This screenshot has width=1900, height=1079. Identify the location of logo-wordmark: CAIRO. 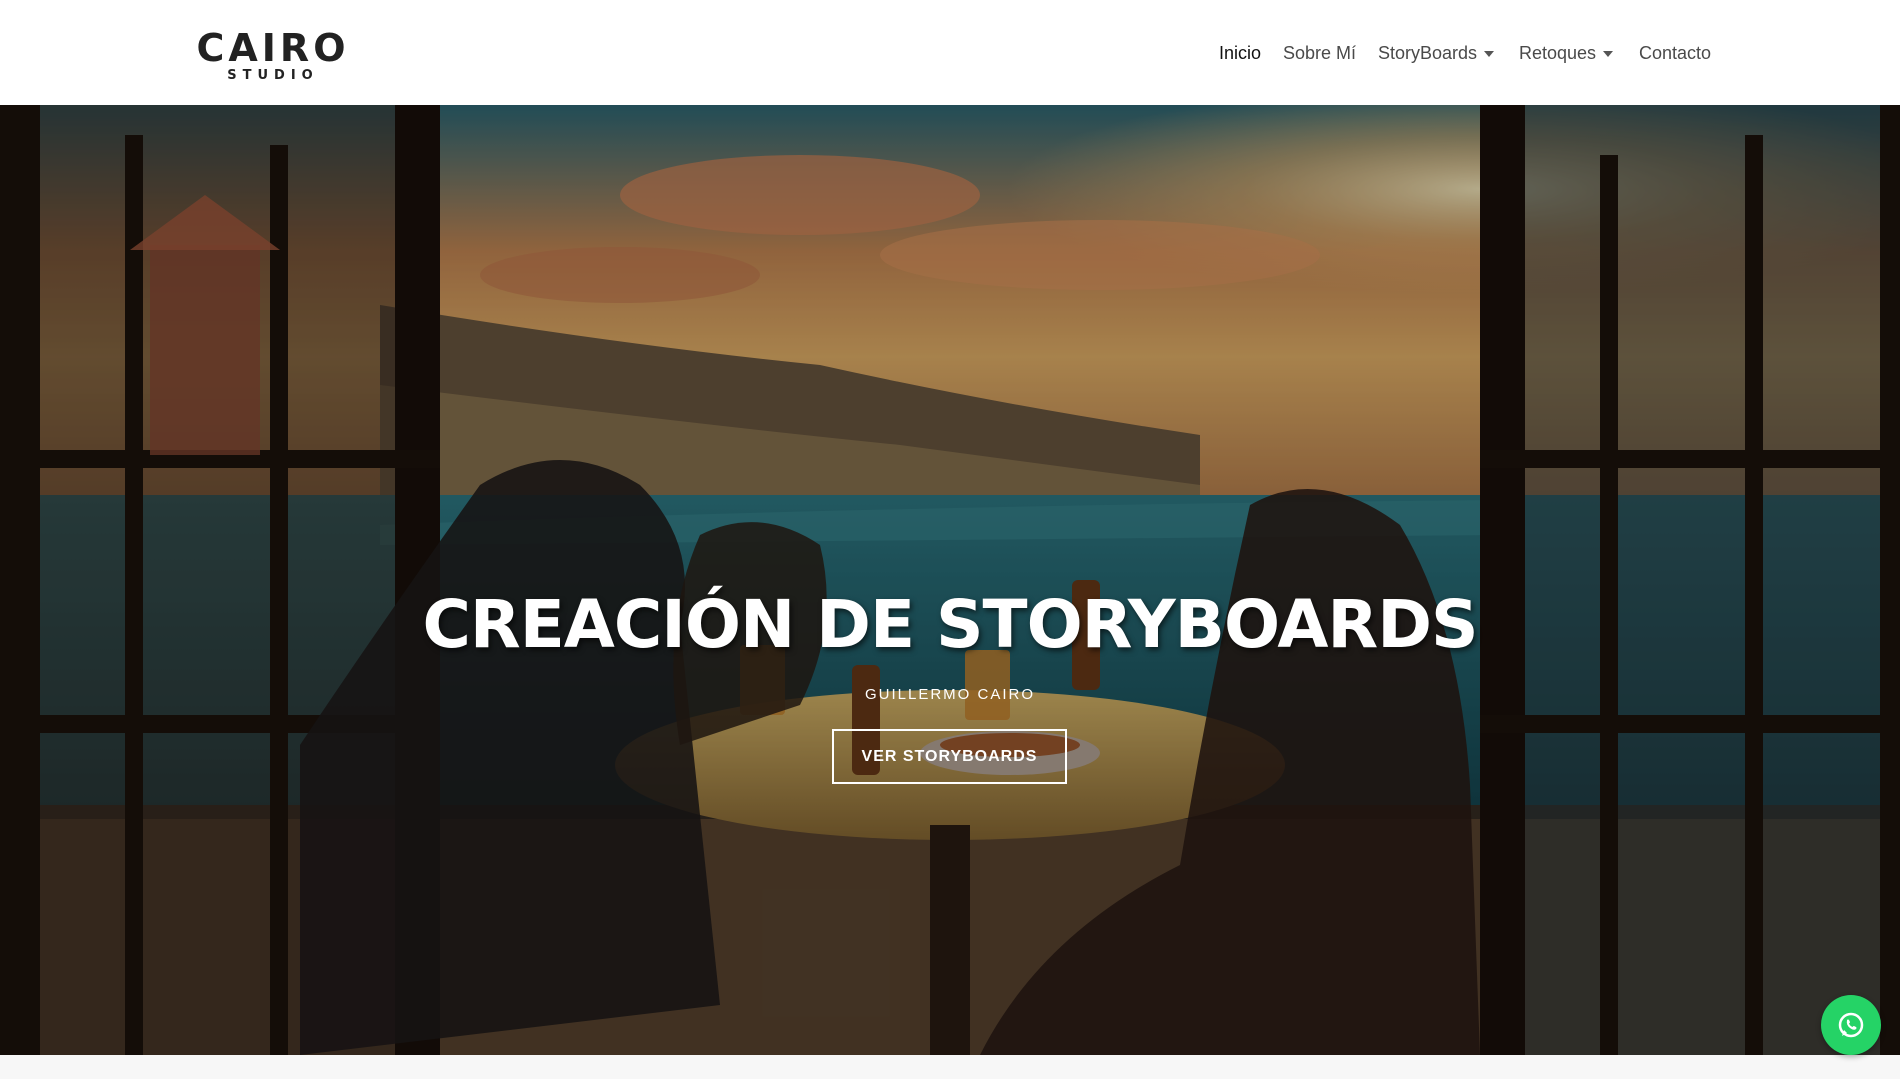
(273, 48).